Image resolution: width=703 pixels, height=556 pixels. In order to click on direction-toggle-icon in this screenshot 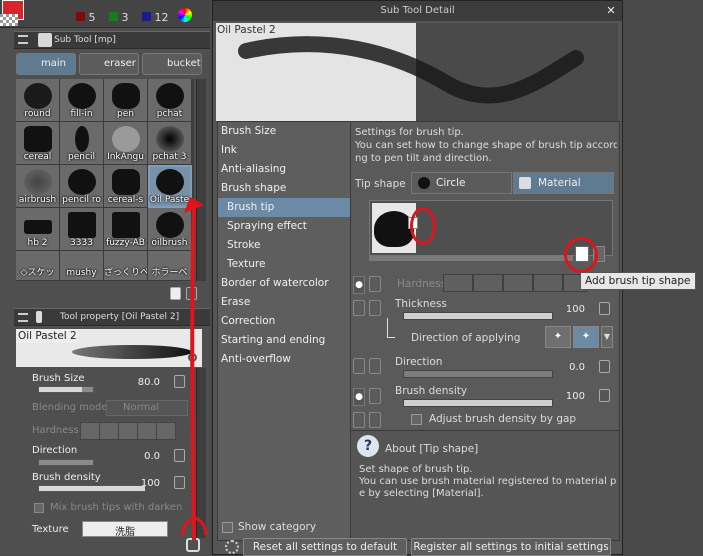, I will do `click(604, 366)`.